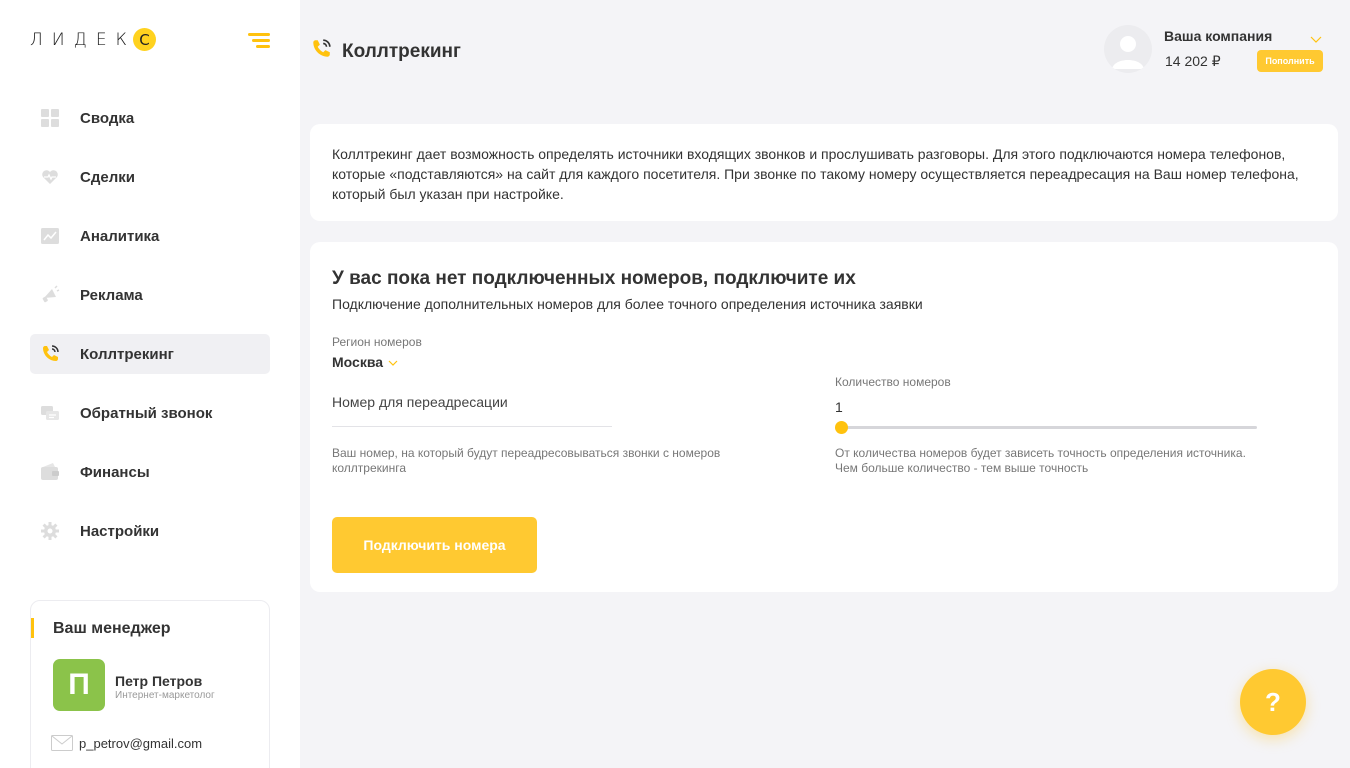  What do you see at coordinates (145, 39) in the screenshot?
I see `logo-circle: С` at bounding box center [145, 39].